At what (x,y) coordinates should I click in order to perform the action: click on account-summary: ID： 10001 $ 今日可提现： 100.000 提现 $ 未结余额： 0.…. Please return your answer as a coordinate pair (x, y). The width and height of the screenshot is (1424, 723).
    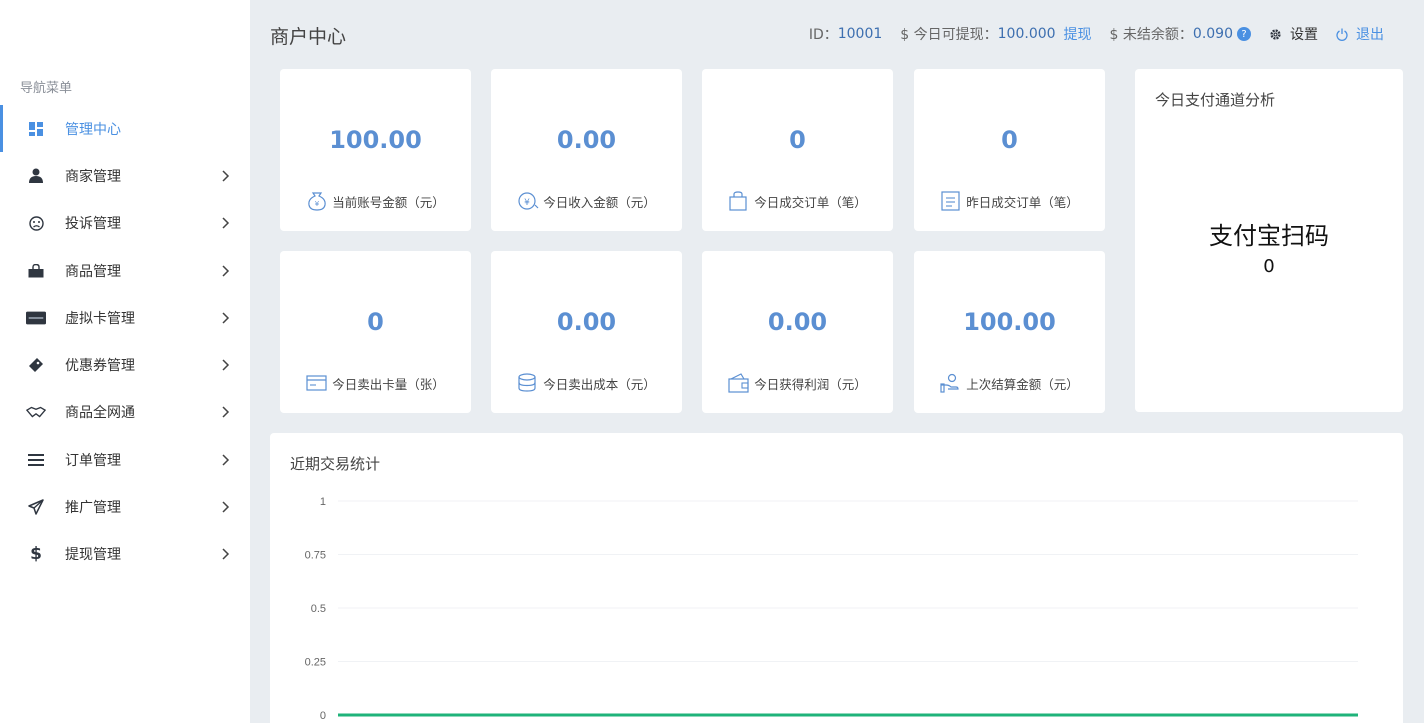
    Looking at the image, I should click on (1087, 34).